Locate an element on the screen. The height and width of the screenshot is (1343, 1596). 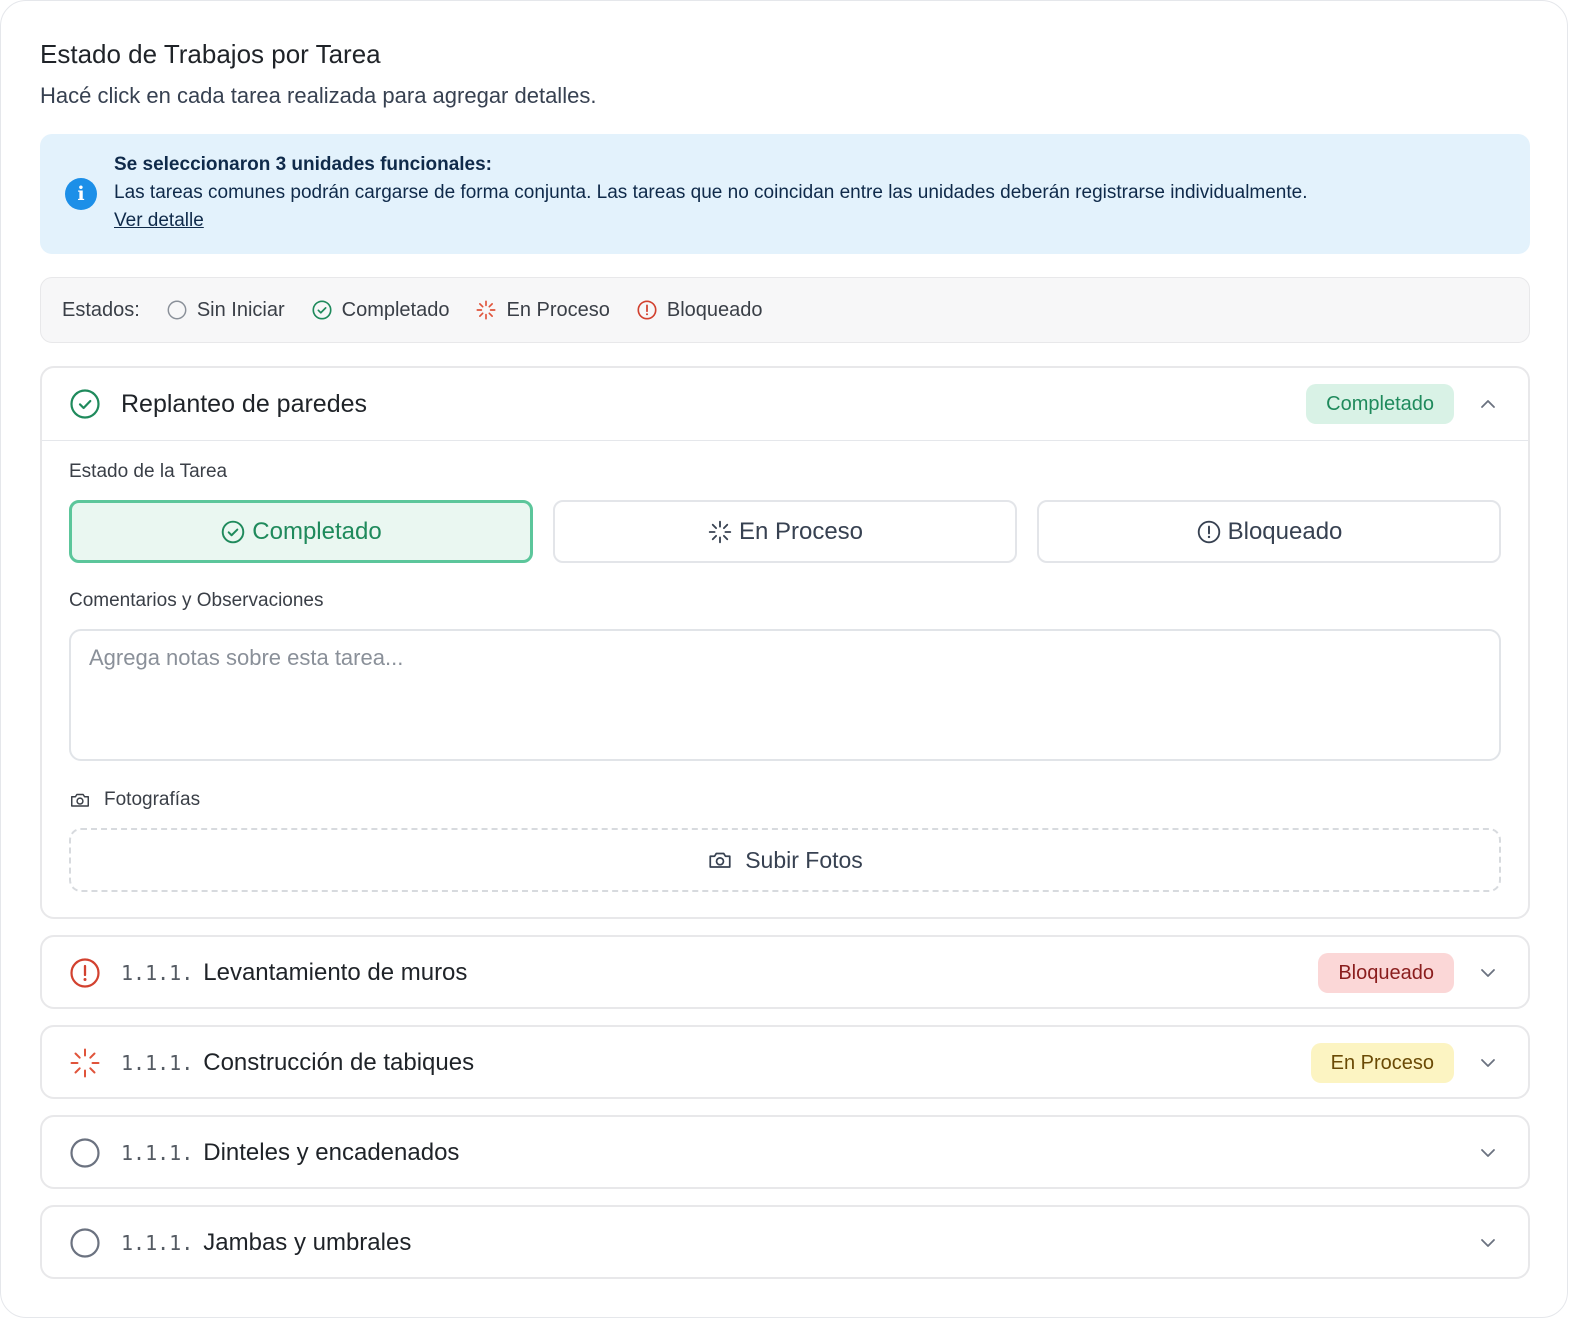
status-badge: En Proceso is located at coordinates (1382, 1063).